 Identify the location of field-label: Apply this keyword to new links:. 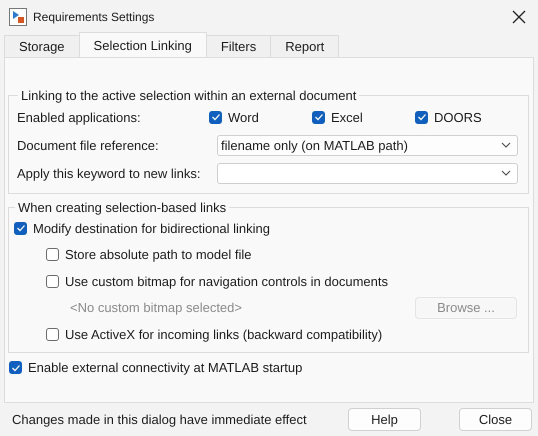
(109, 173).